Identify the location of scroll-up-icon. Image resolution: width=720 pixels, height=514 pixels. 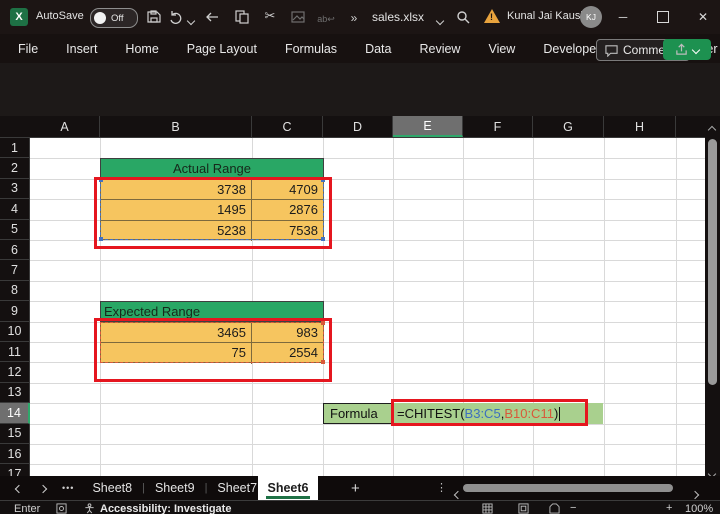
(712, 129).